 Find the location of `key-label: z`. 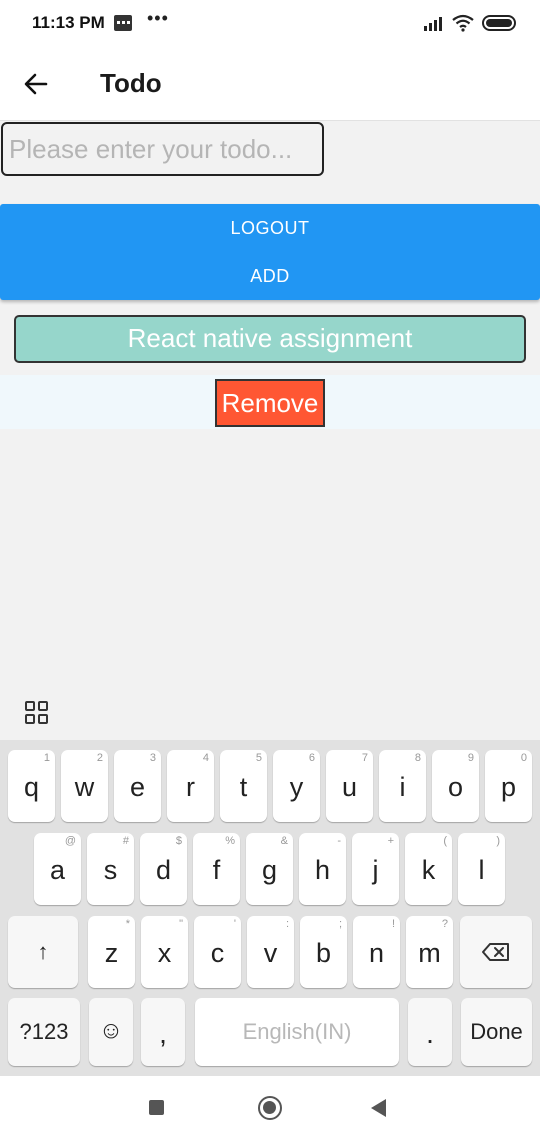

key-label: z is located at coordinates (111, 953).